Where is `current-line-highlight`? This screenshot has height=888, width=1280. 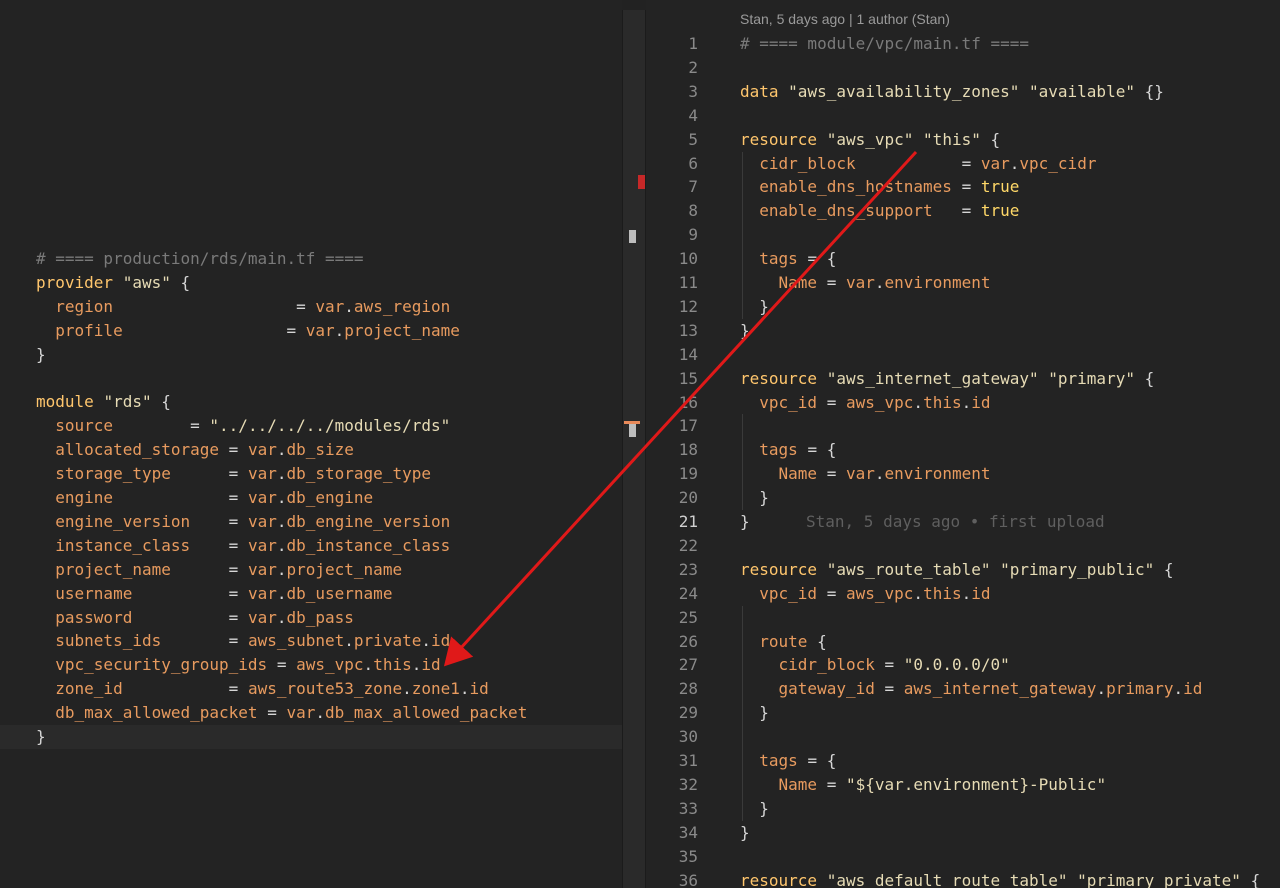
current-line-highlight is located at coordinates (311, 737).